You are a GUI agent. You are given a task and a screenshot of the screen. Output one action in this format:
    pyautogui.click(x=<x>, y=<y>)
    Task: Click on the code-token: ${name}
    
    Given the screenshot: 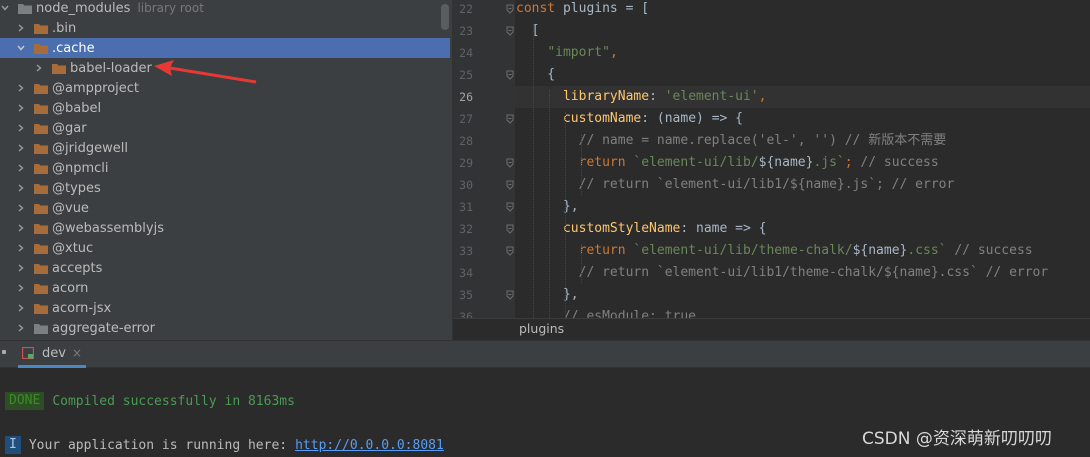 What is the action you would take?
    pyautogui.click(x=786, y=162)
    